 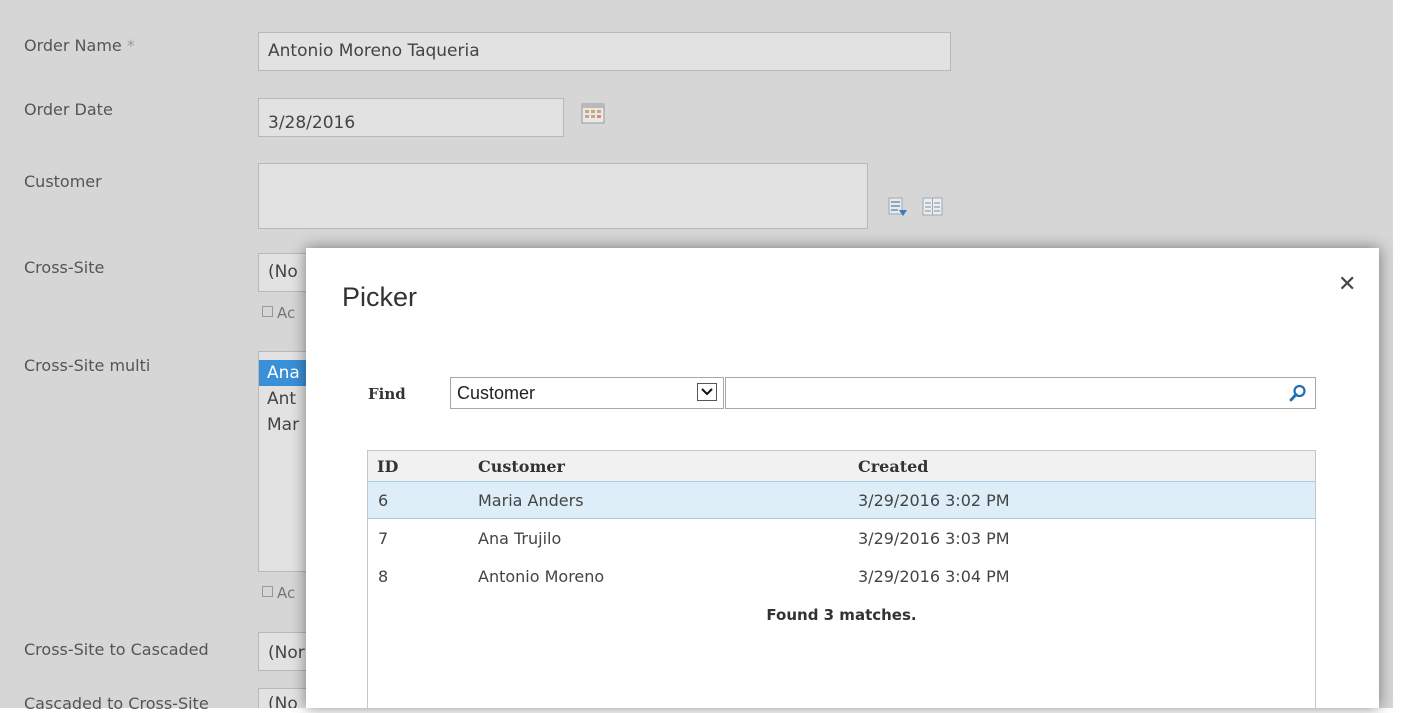 What do you see at coordinates (893, 466) in the screenshot?
I see `column-header-created: Created` at bounding box center [893, 466].